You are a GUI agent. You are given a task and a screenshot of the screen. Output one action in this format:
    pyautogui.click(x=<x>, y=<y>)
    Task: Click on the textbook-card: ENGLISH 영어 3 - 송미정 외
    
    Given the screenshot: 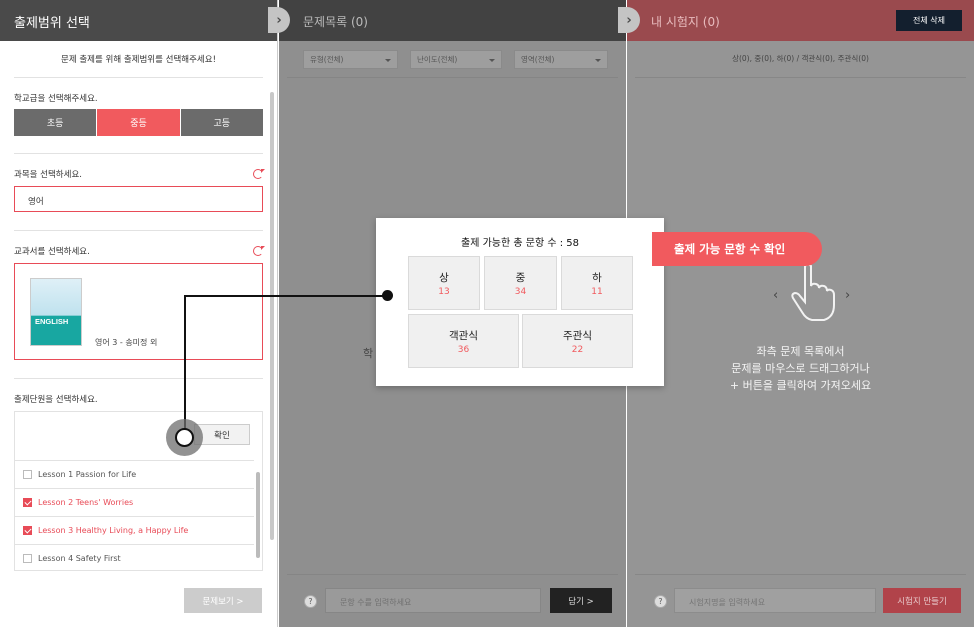 What is the action you would take?
    pyautogui.click(x=138, y=311)
    